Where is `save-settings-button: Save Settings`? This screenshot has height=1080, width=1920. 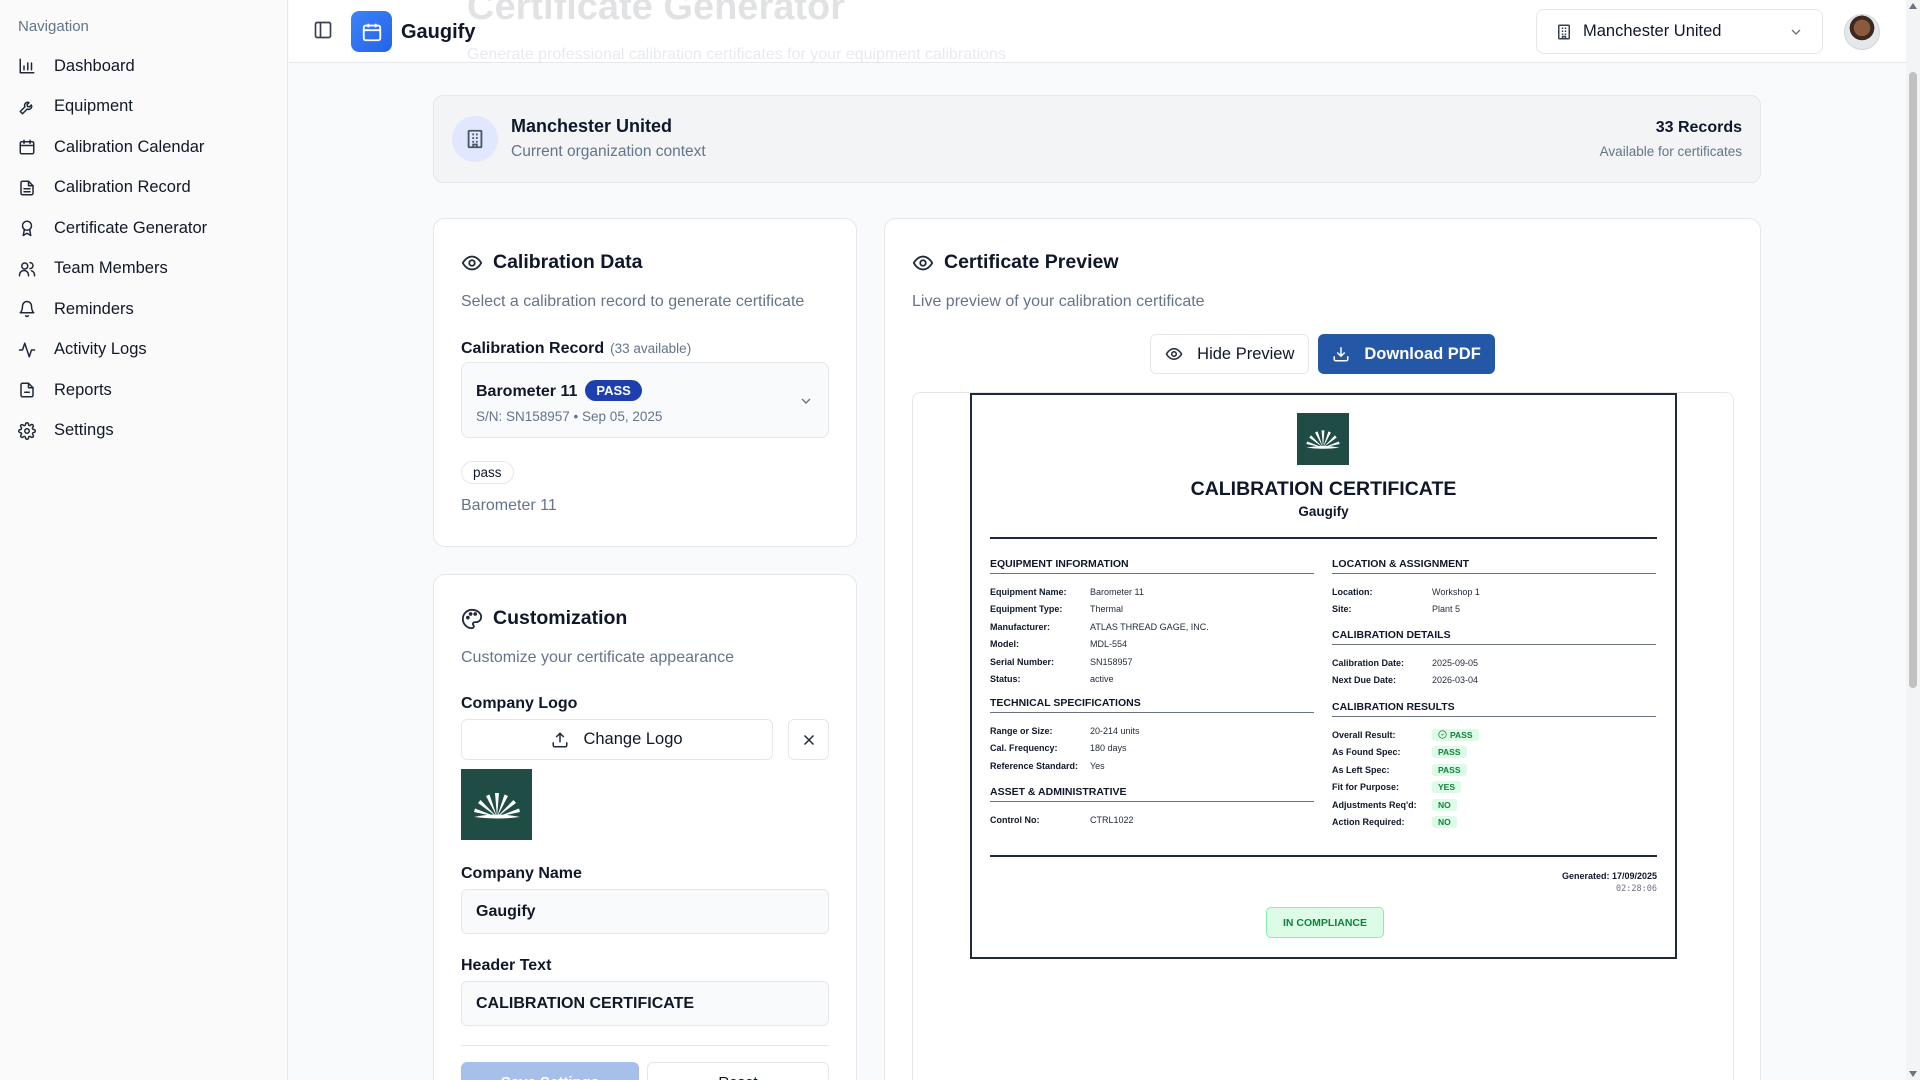
save-settings-button: Save Settings is located at coordinates (550, 1071).